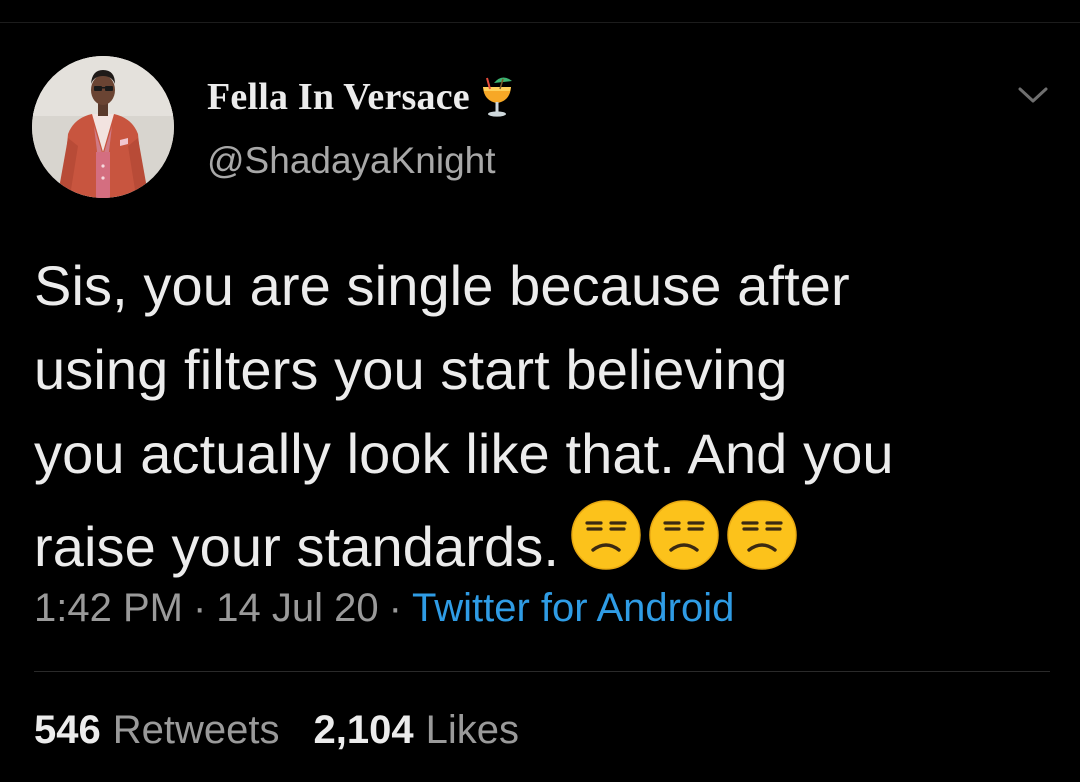 This screenshot has height=782, width=1080. I want to click on tweet-meta: 1:42 PM · 14 Jul 20 · Twitter for Android, so click(384, 608).